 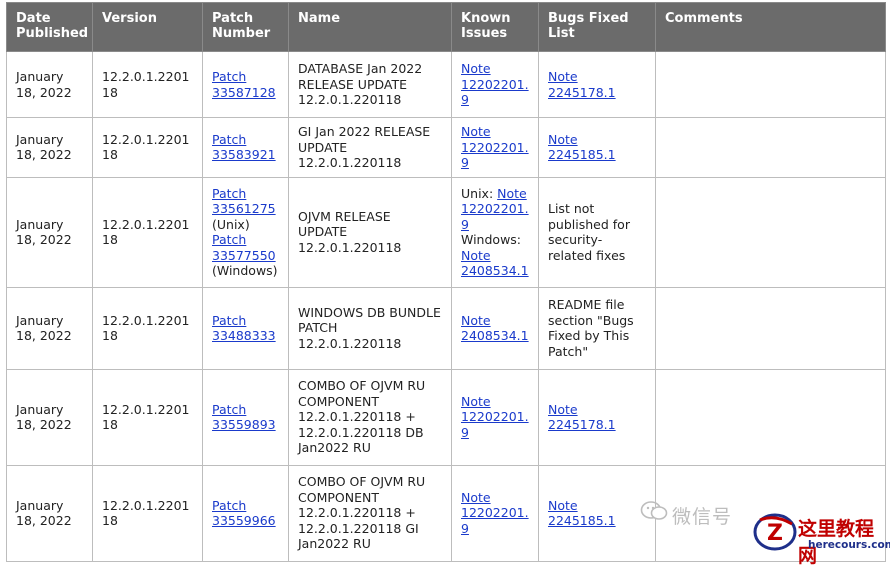 I want to click on header-date: Date Published, so click(x=49, y=27).